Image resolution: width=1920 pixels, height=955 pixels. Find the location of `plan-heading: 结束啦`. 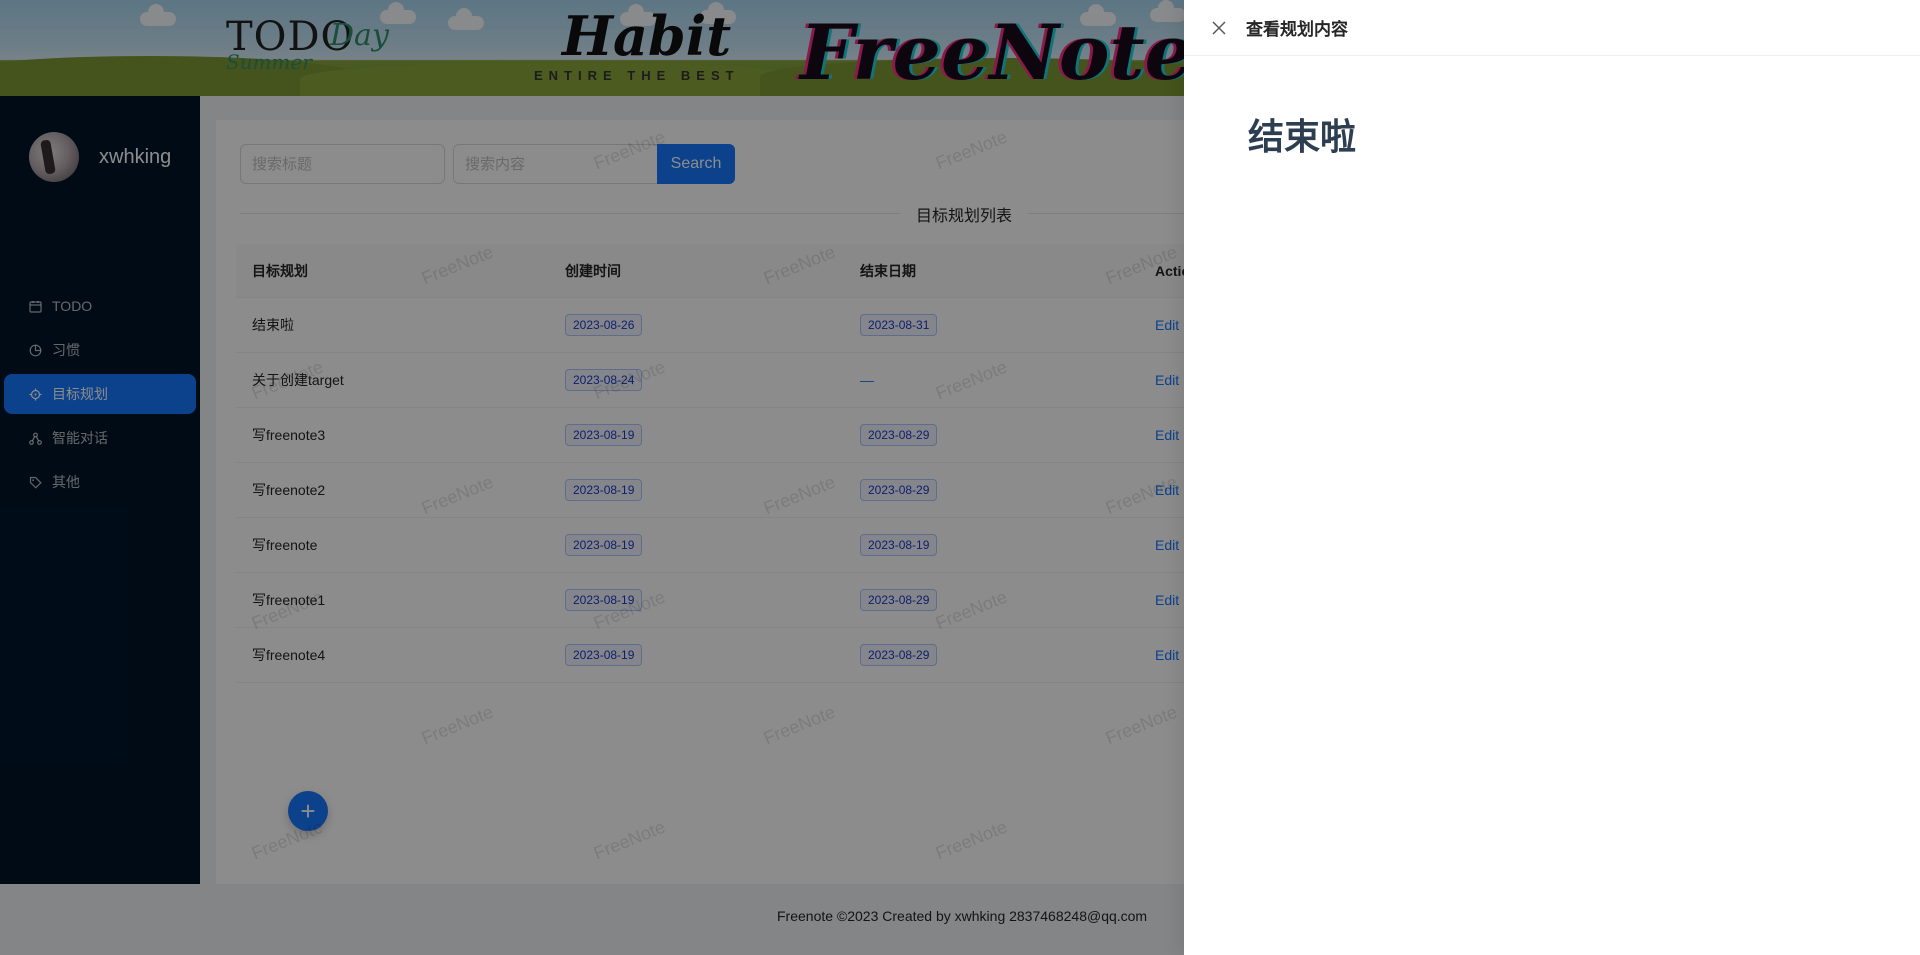

plan-heading: 结束啦 is located at coordinates (1302, 136).